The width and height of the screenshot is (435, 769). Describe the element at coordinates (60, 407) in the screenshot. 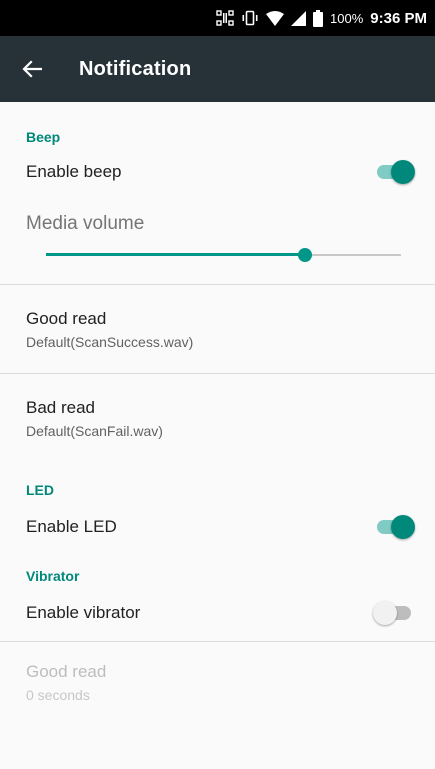

I see `beep-bad-read-title: Bad read` at that location.